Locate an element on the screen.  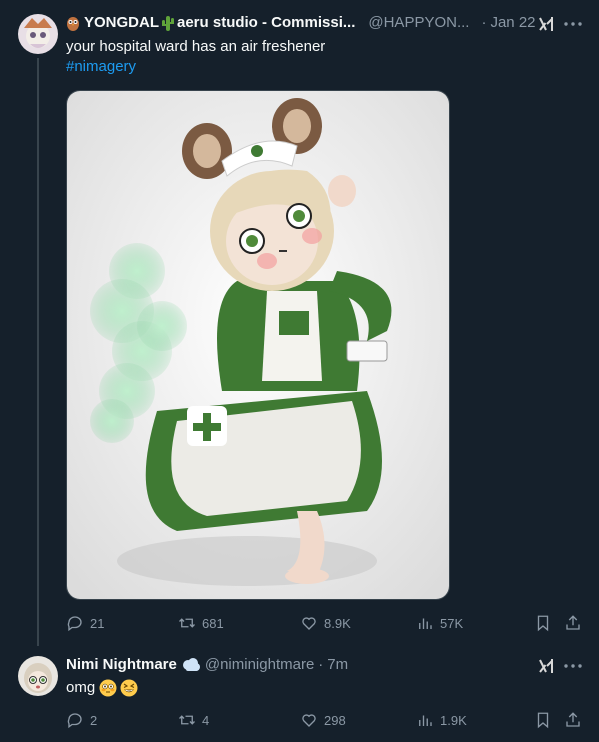
author-name-prefix: YONGDAL is located at coordinates (121, 23).